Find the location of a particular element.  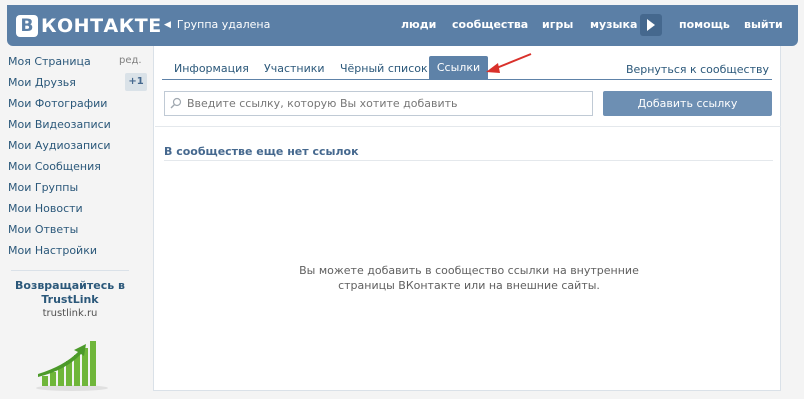

promo-title: Возвращайтесь в TrustLink is located at coordinates (70, 293).